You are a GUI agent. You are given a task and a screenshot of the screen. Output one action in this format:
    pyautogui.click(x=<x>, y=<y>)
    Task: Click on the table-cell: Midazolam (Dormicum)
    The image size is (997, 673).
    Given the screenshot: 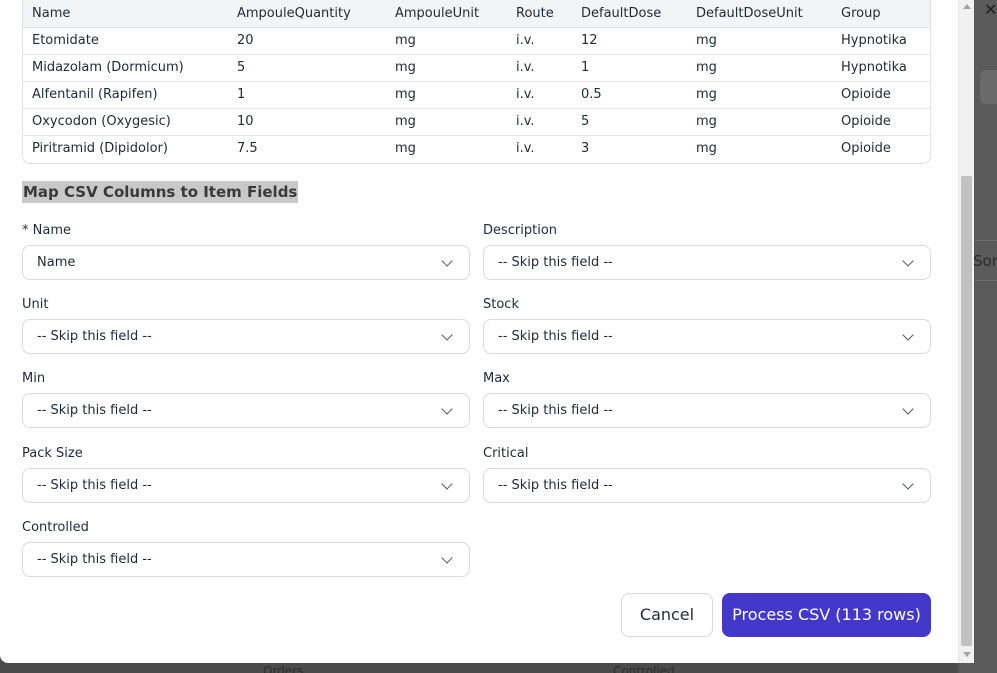 What is the action you would take?
    pyautogui.click(x=125, y=68)
    